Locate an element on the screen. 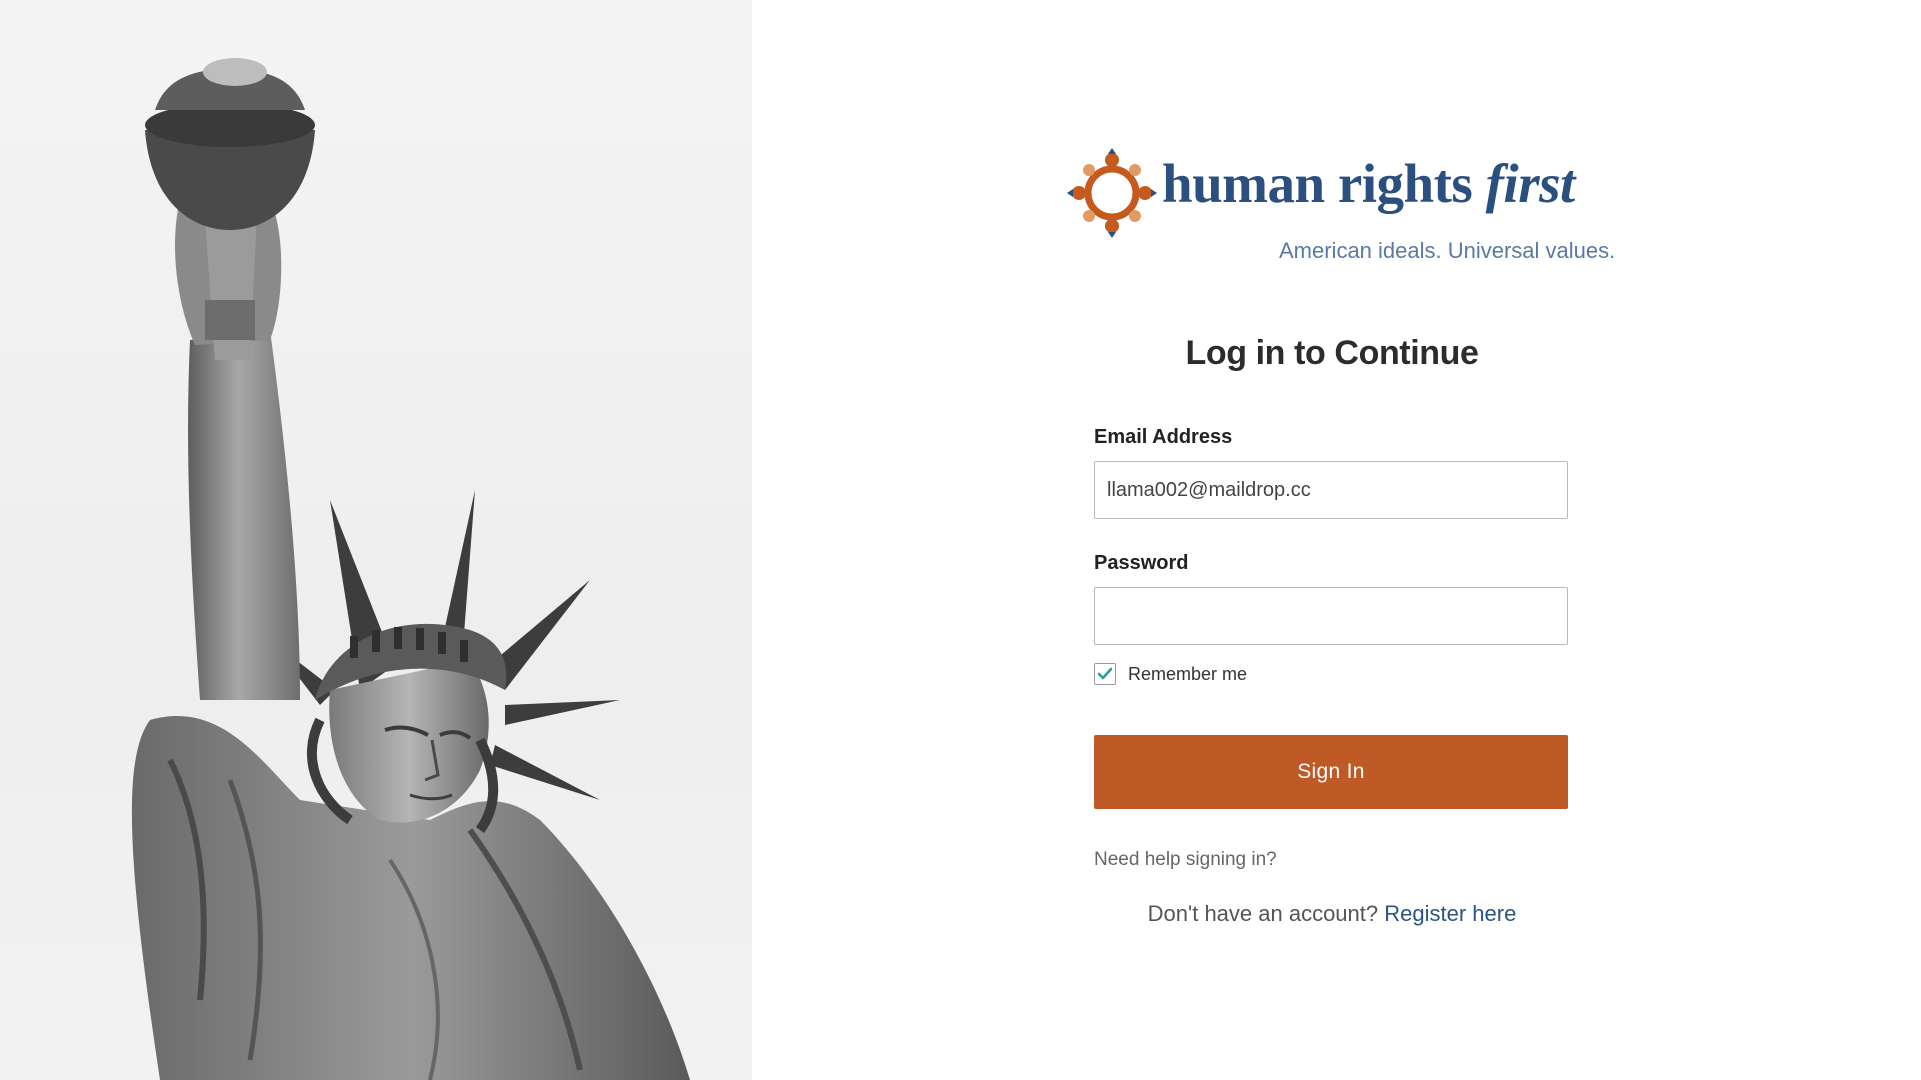 The height and width of the screenshot is (1080, 1921). register-row: Don't have an account? Register here is located at coordinates (1332, 914).